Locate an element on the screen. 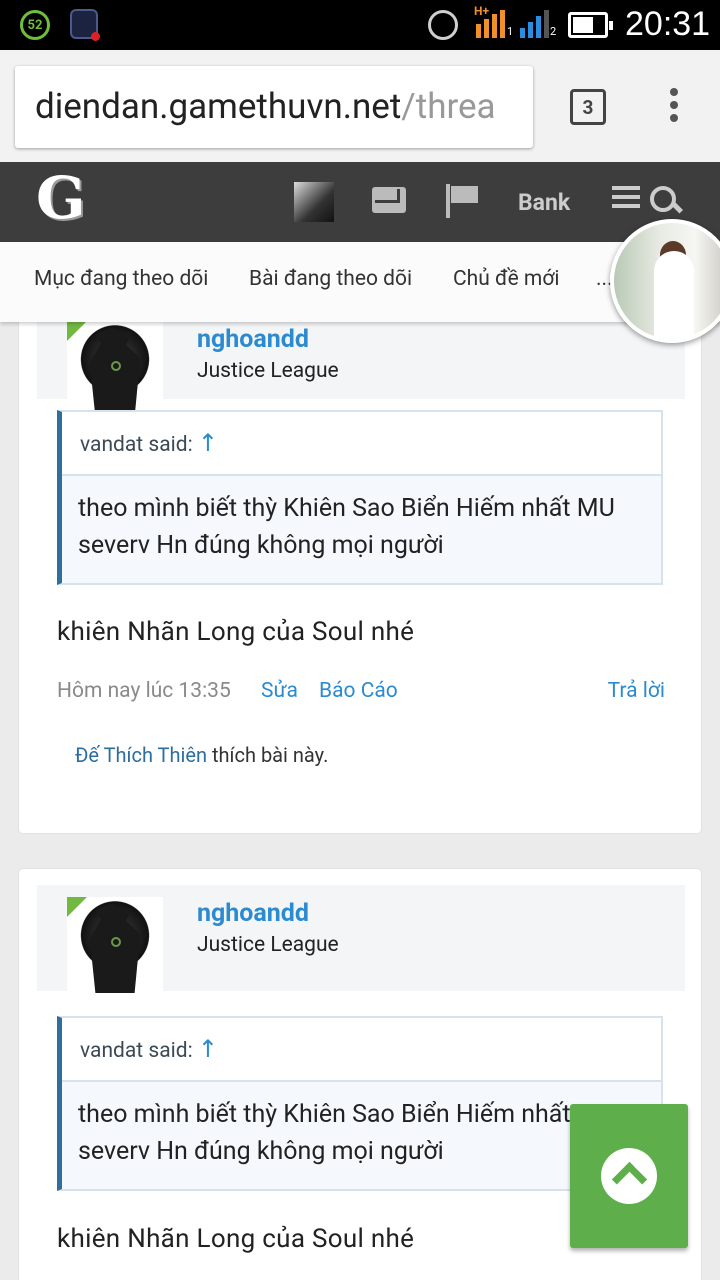  clock: 20:31 is located at coordinates (668, 24).